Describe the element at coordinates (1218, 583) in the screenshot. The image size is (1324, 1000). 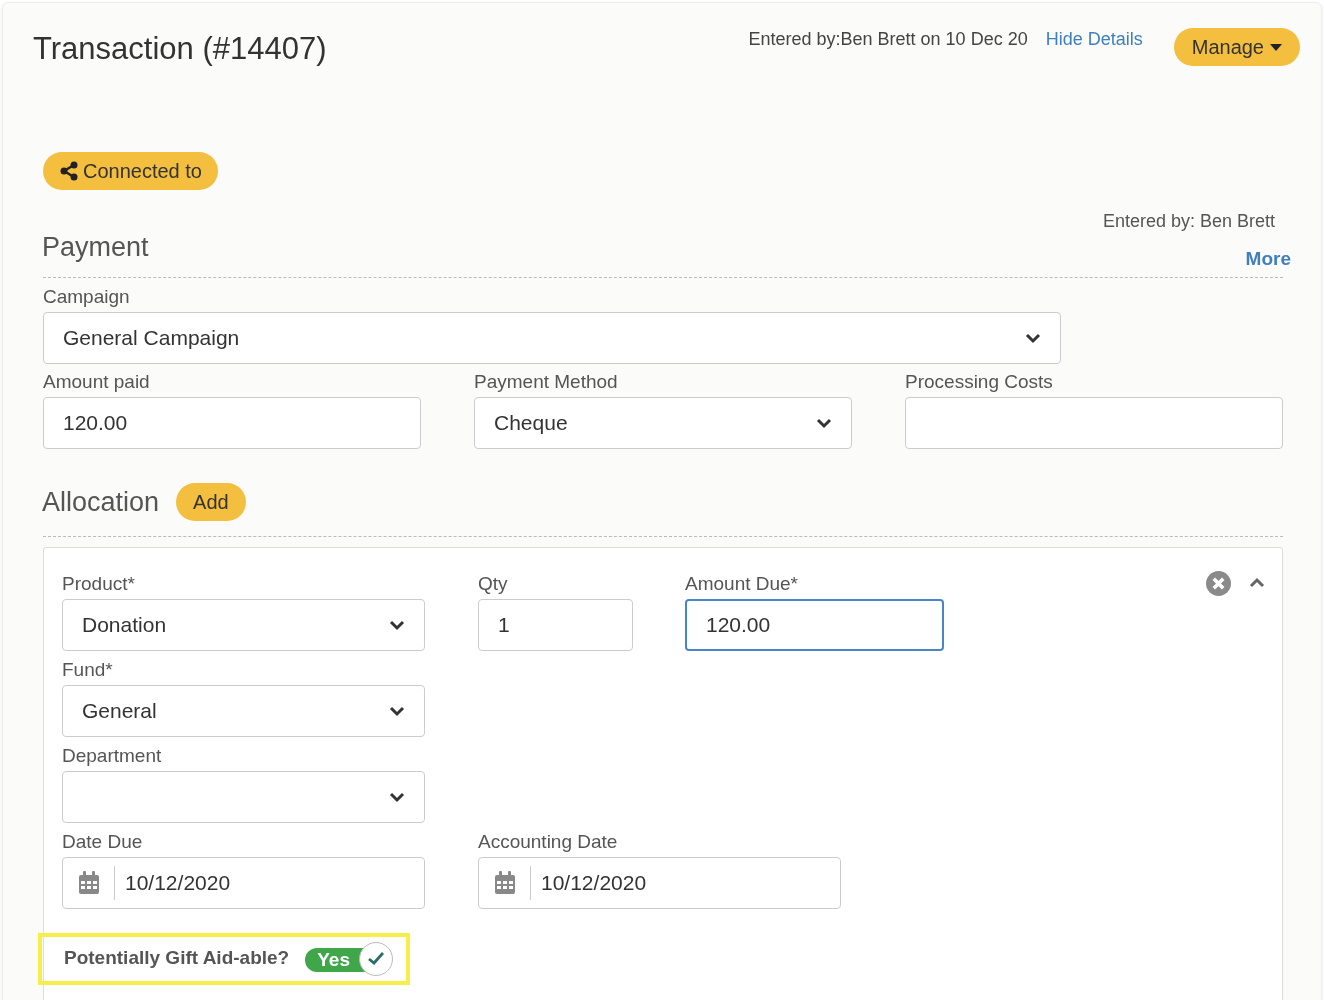
I see `remove-icon` at that location.